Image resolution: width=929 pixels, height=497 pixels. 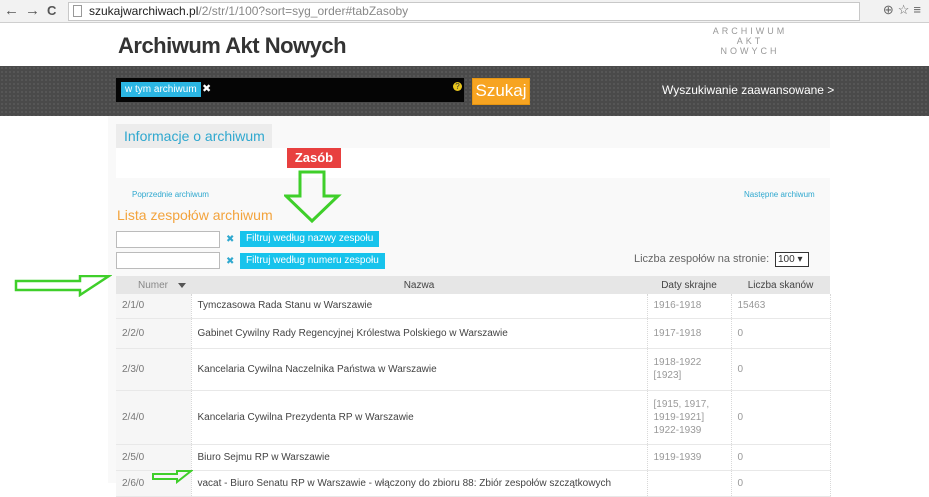 What do you see at coordinates (170, 194) in the screenshot?
I see `previous-archive-link: Poprzednie archiwum` at bounding box center [170, 194].